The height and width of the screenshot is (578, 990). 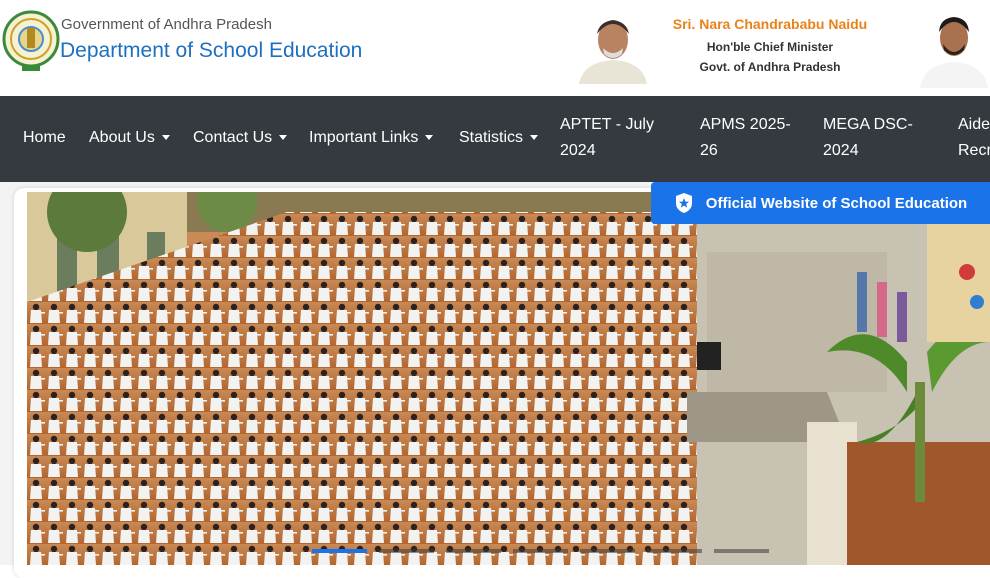 What do you see at coordinates (974, 138) in the screenshot?
I see `nav-aided-recruitment: Aided Recru` at bounding box center [974, 138].